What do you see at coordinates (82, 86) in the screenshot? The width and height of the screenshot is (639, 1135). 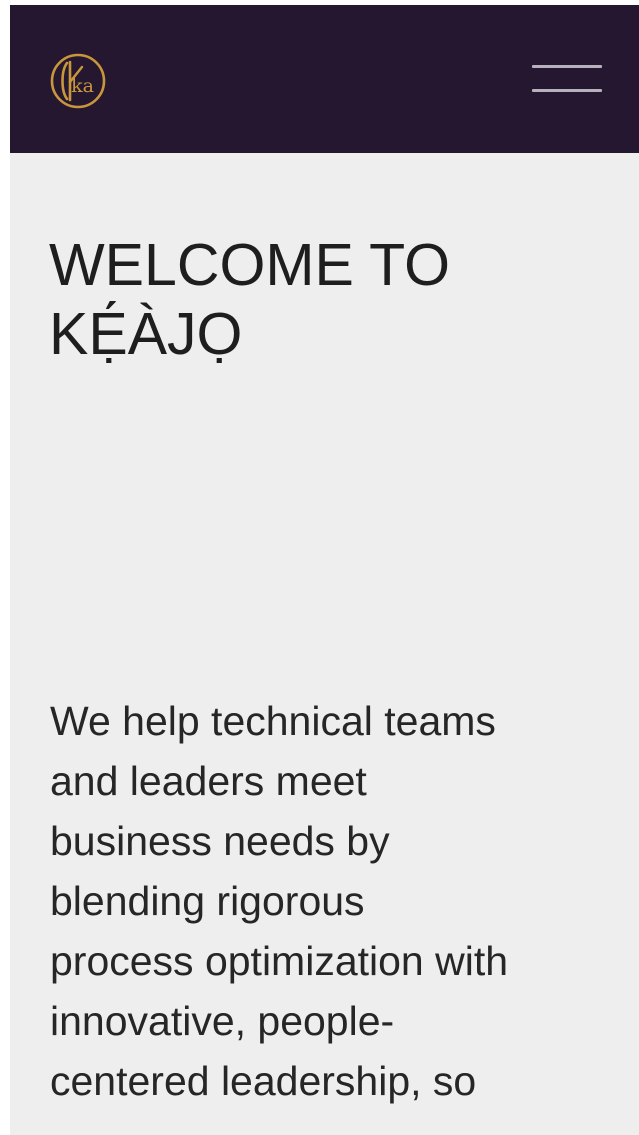 I see `logo-letters: ka` at bounding box center [82, 86].